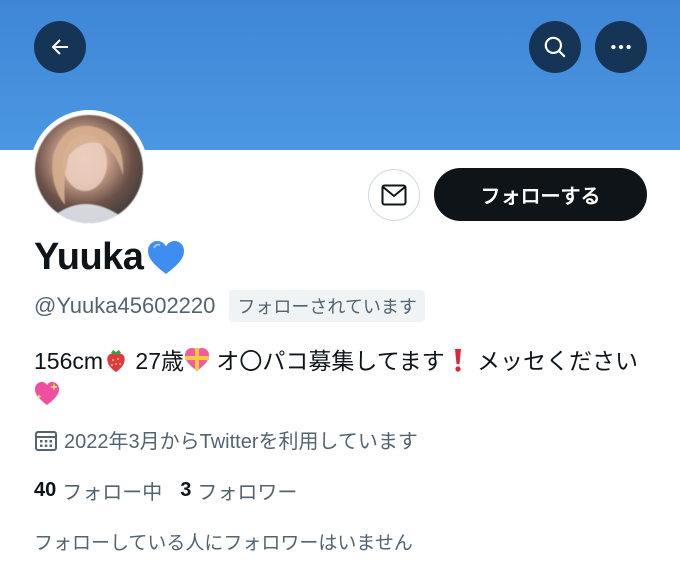 The width and height of the screenshot is (680, 582). I want to click on avatar-frame, so click(89, 169).